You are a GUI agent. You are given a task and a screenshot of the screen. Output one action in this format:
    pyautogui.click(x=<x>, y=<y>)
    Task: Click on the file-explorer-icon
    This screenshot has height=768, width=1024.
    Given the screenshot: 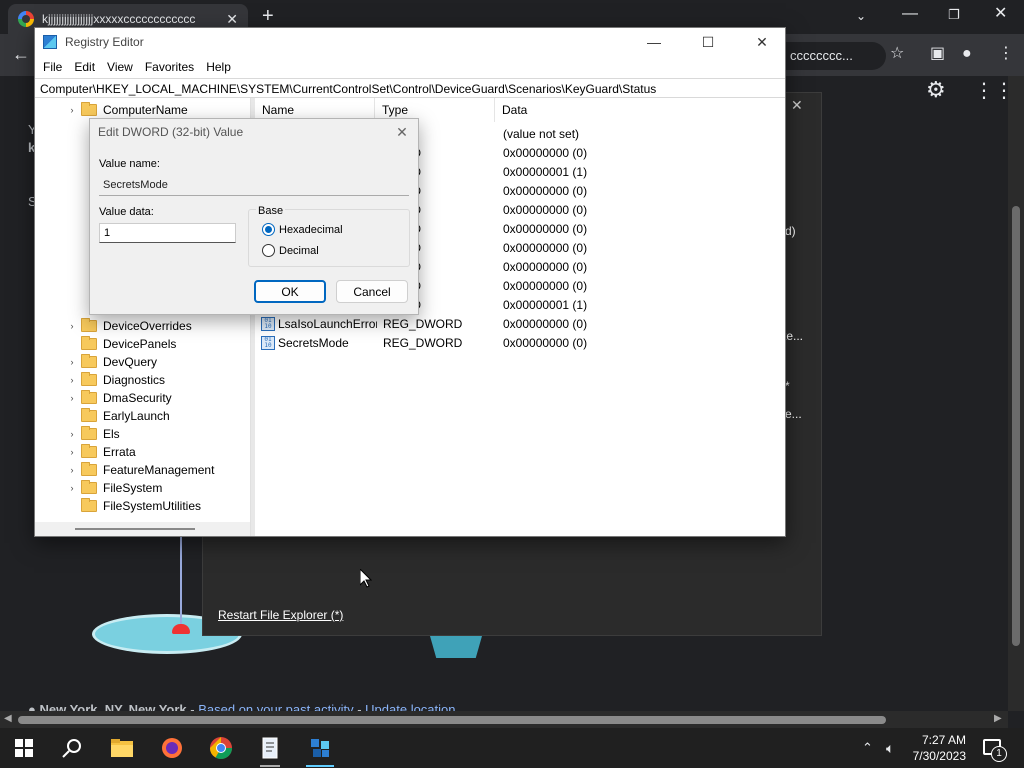 What is the action you would take?
    pyautogui.click(x=122, y=748)
    